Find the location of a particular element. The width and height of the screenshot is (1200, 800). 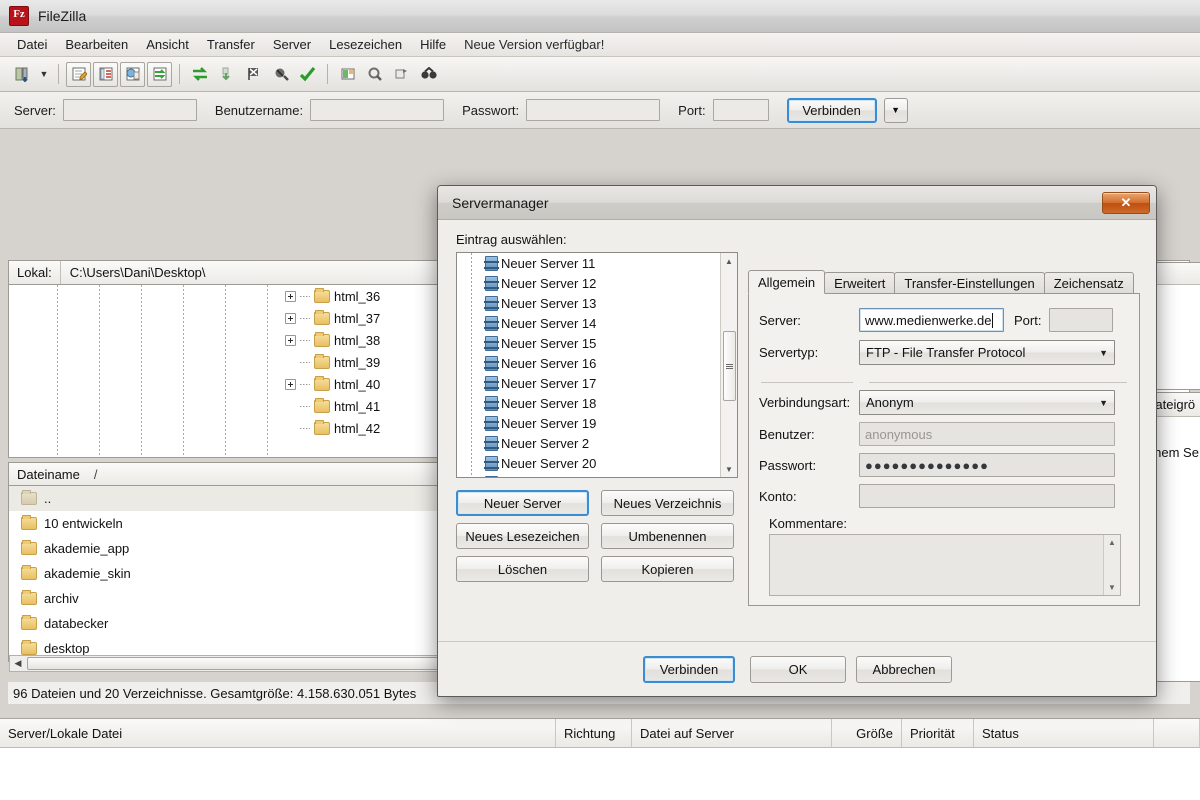

comments-textarea: ▲ ▼ is located at coordinates (945, 565).